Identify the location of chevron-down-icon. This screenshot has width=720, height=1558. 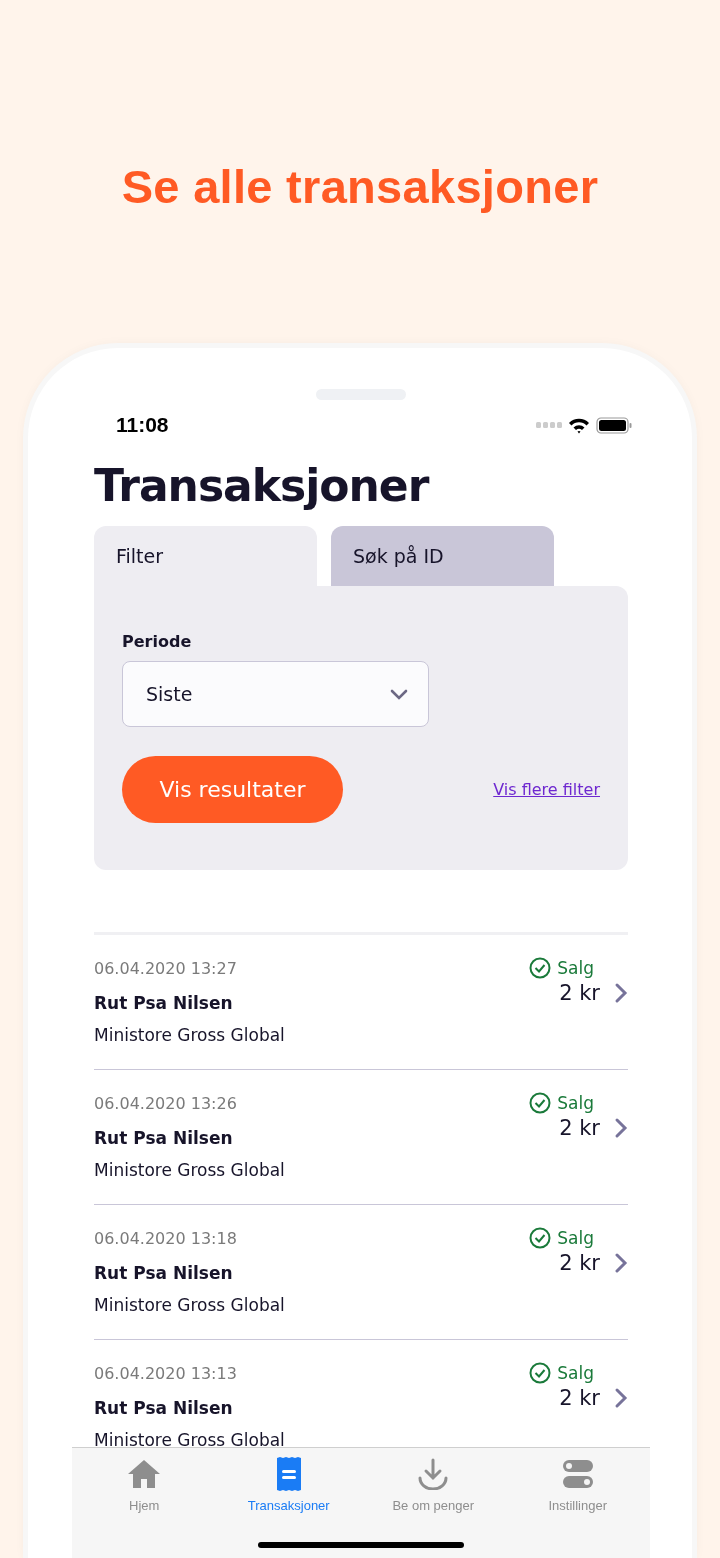
(399, 694).